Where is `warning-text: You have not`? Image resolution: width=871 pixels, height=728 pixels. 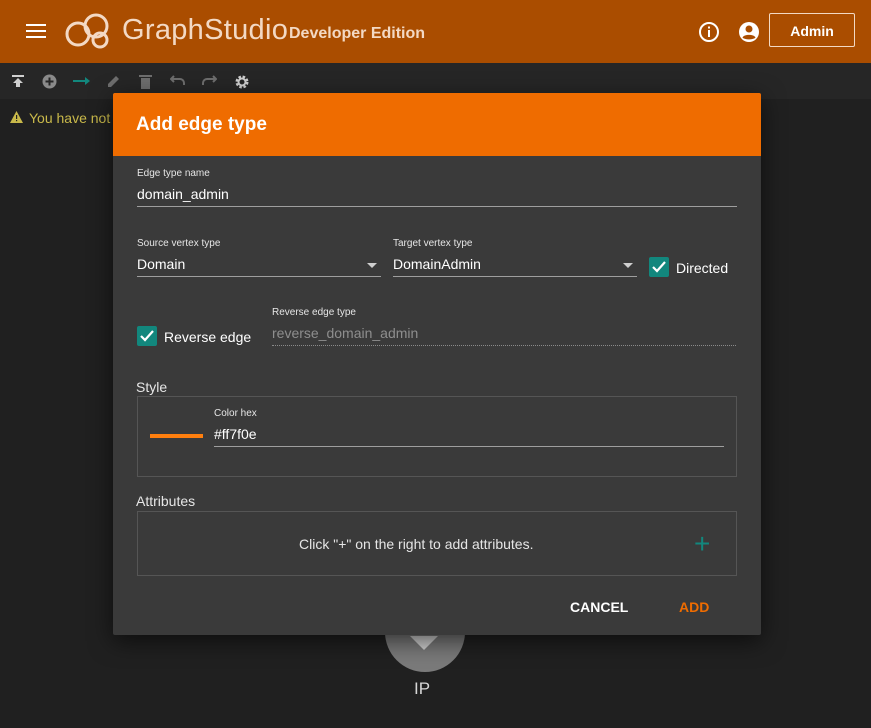
warning-text: You have not is located at coordinates (70, 118).